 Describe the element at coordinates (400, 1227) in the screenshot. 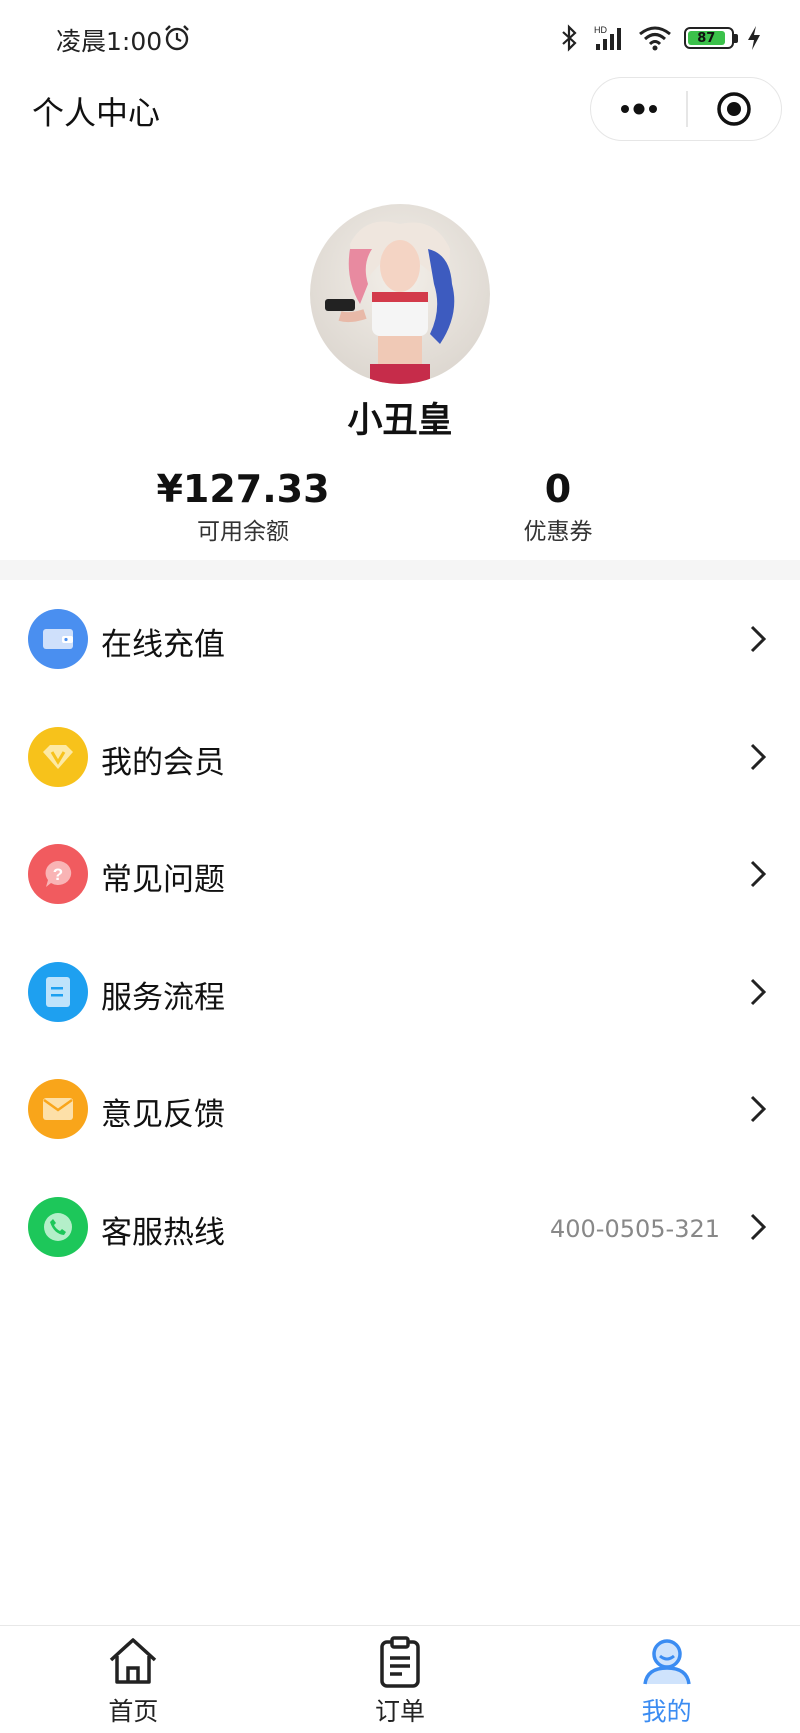

I see `menu-item-hotline: 客服热线 400-0505-321` at that location.